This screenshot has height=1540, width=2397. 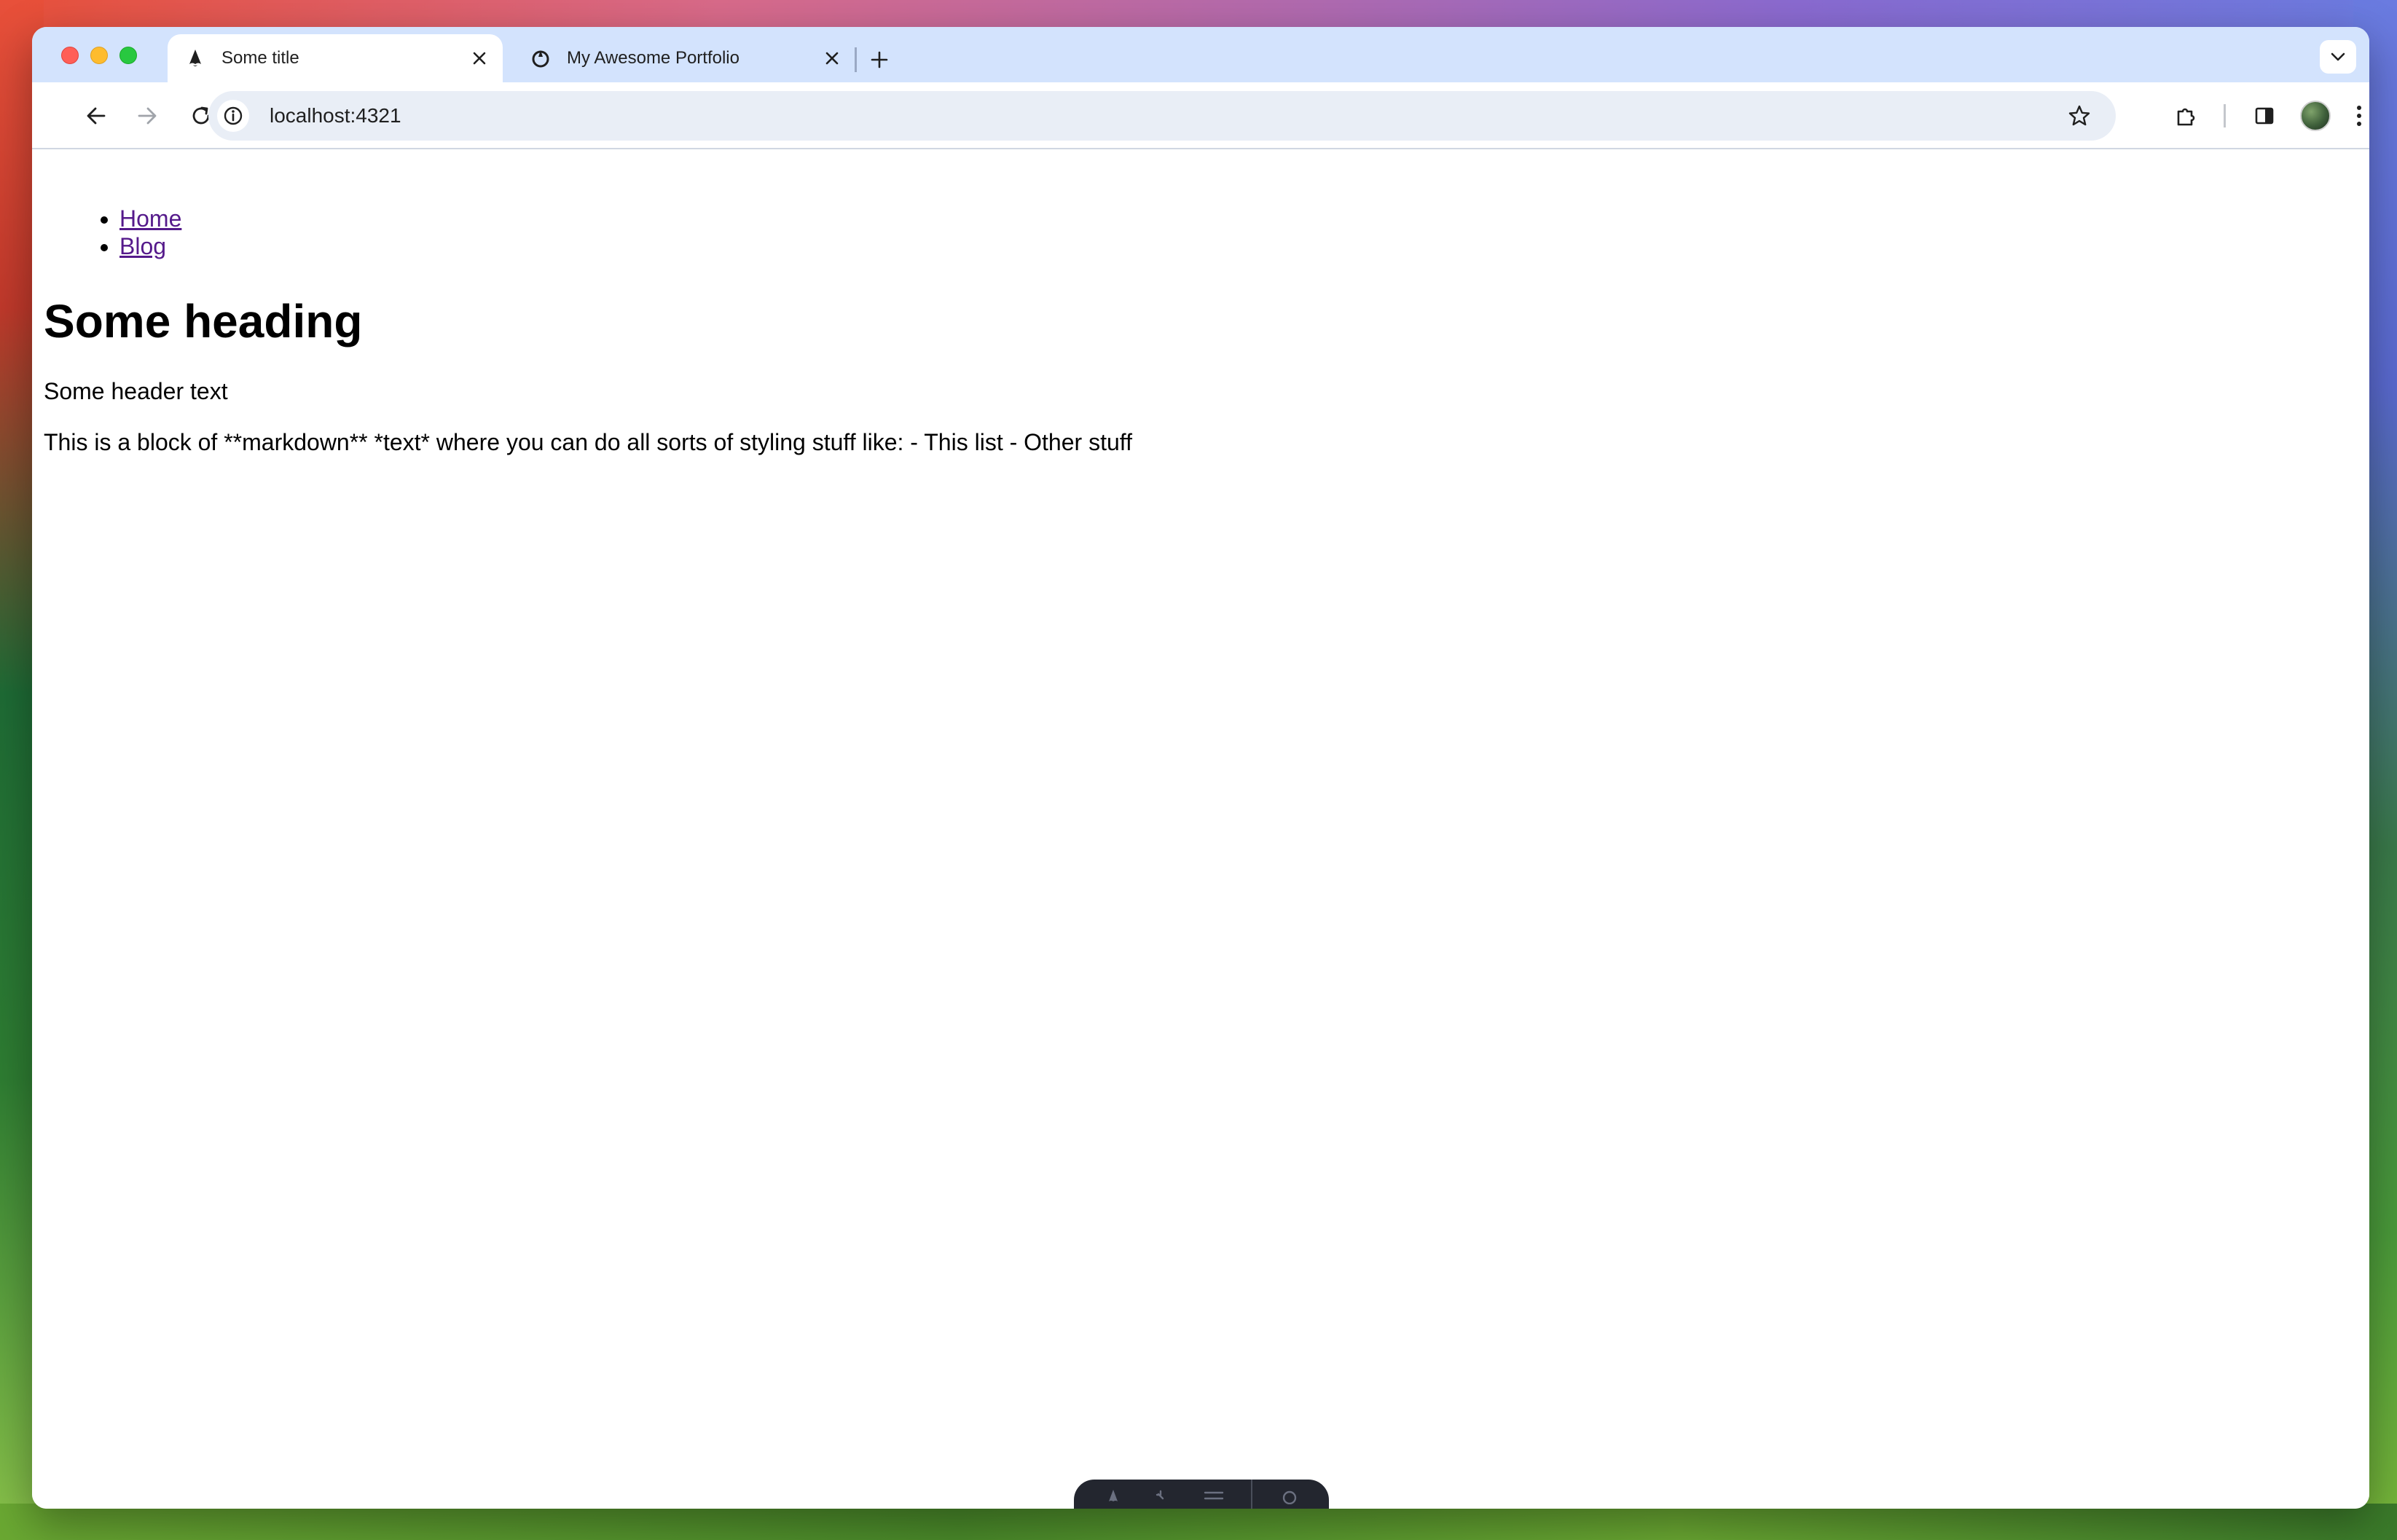 What do you see at coordinates (335, 58) in the screenshot?
I see `tab-some-title: Some title` at bounding box center [335, 58].